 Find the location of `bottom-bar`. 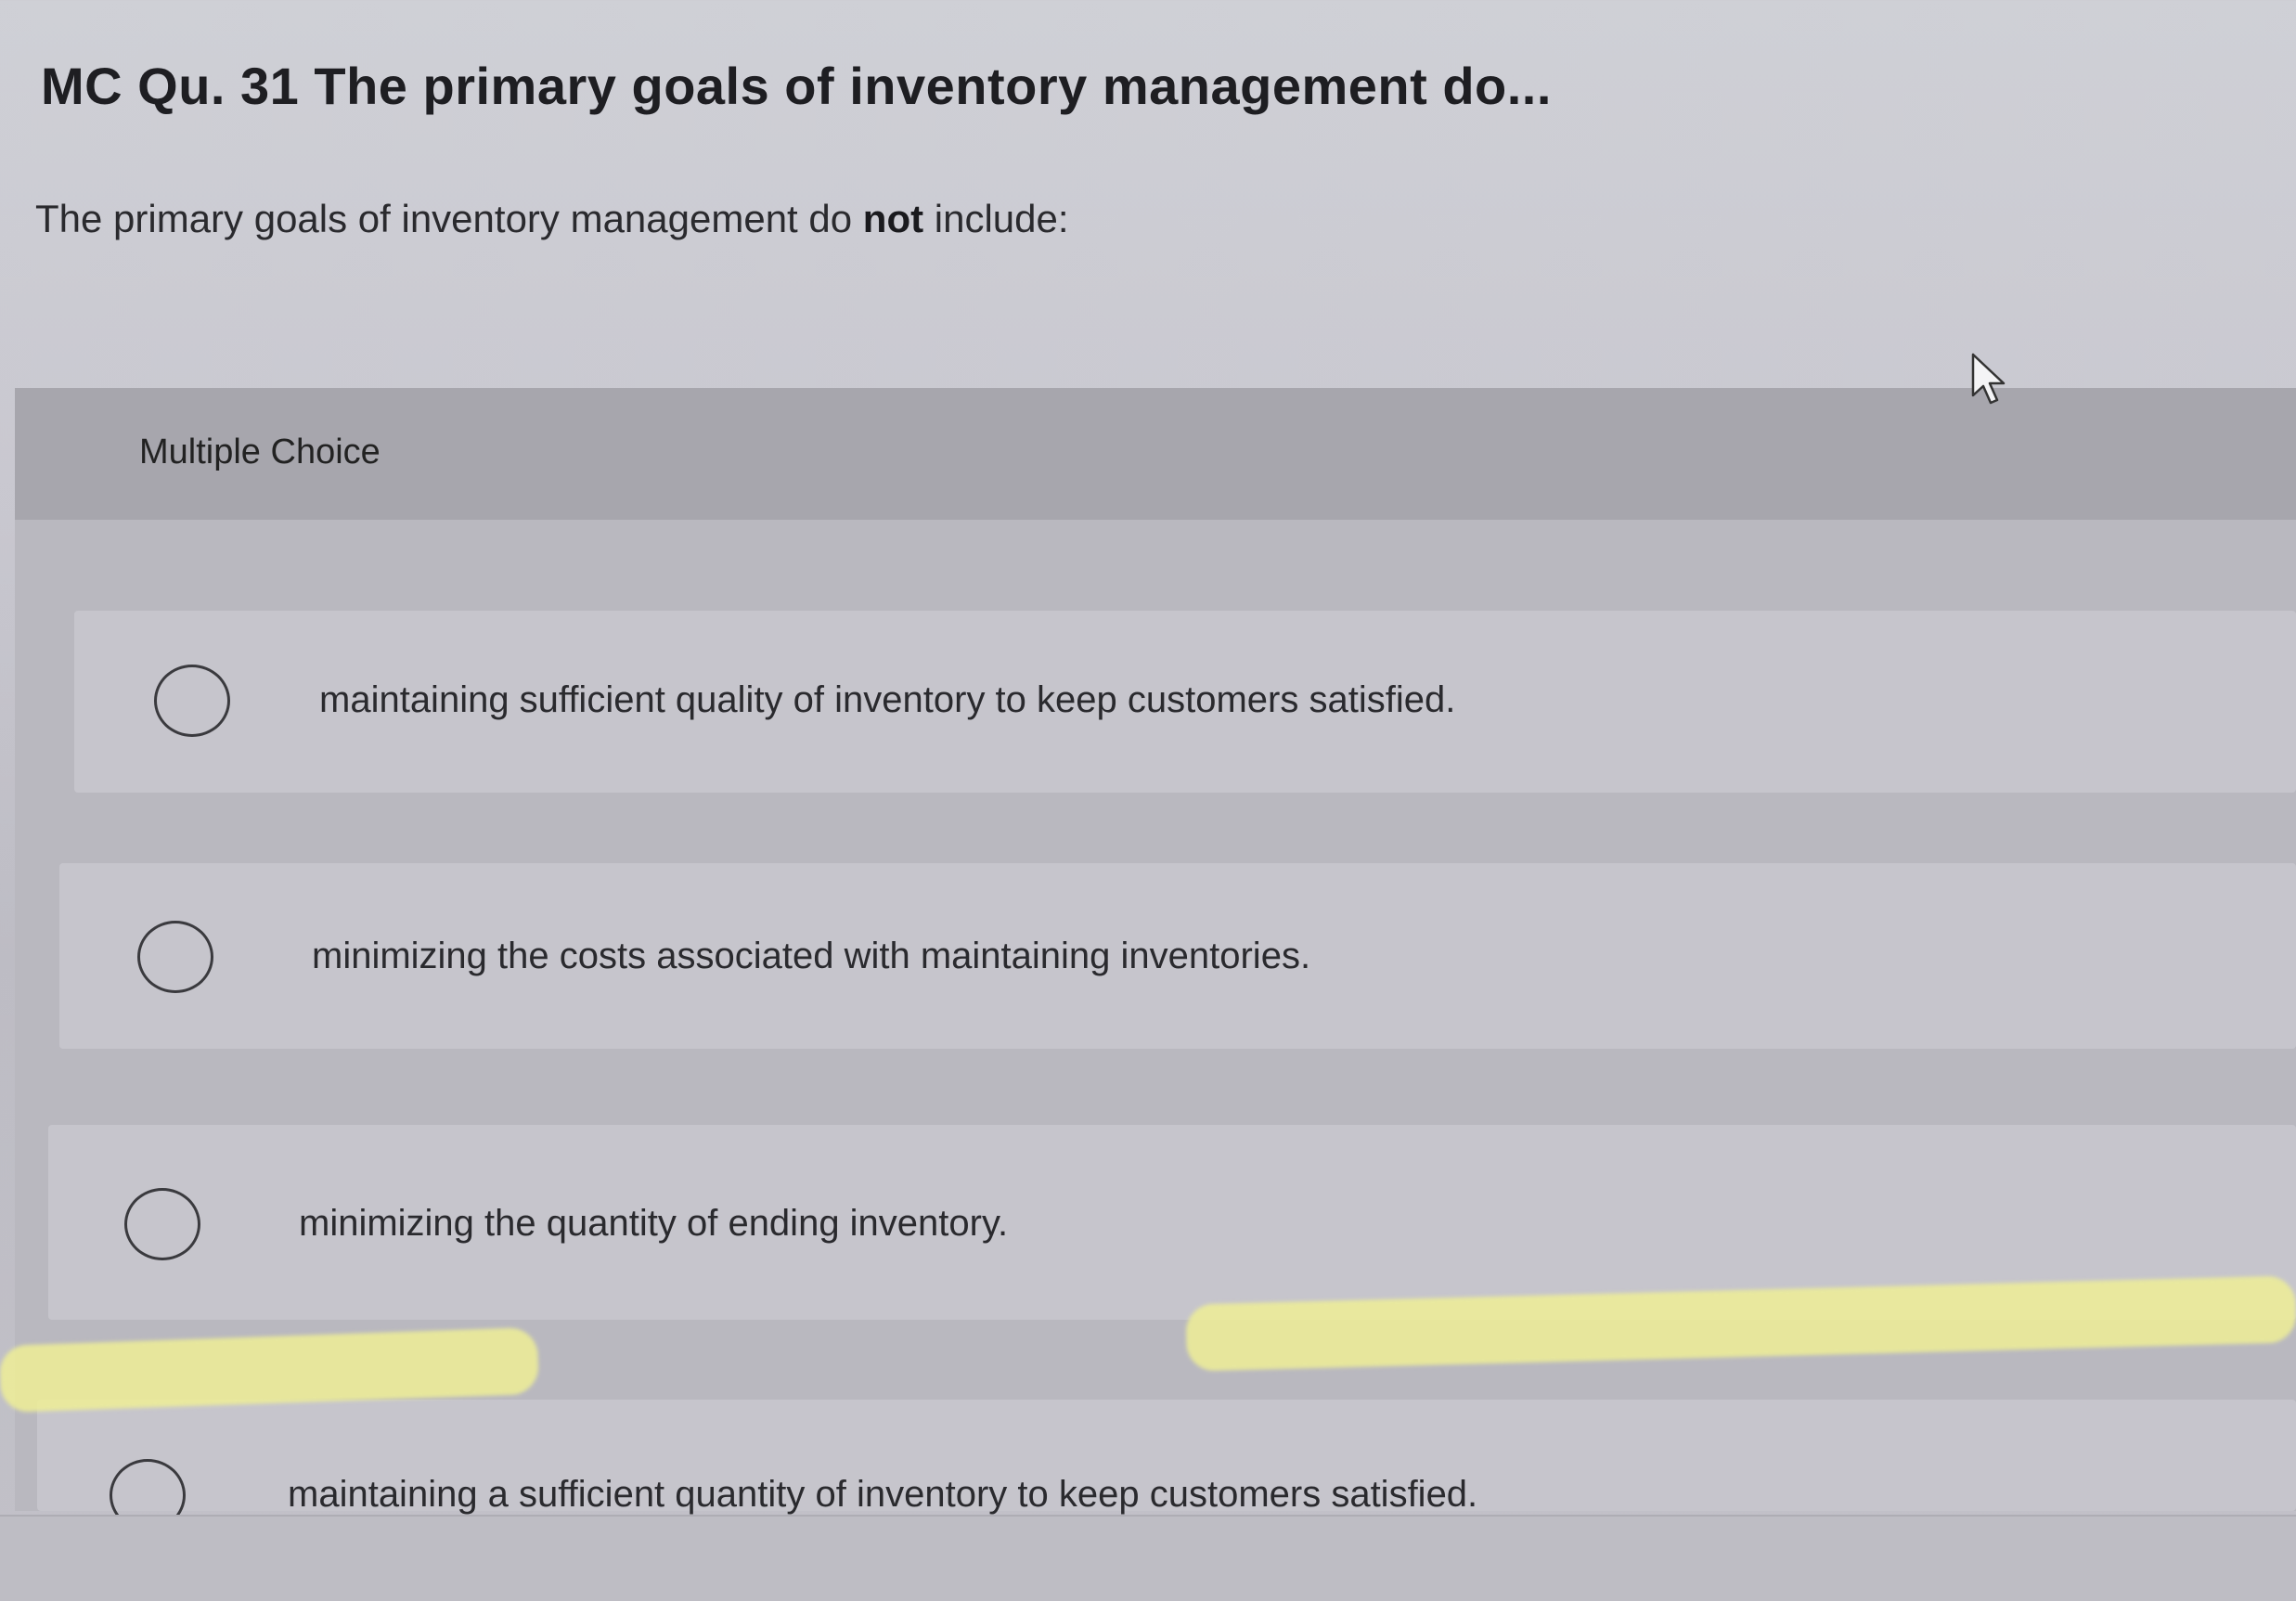

bottom-bar is located at coordinates (1148, 1558).